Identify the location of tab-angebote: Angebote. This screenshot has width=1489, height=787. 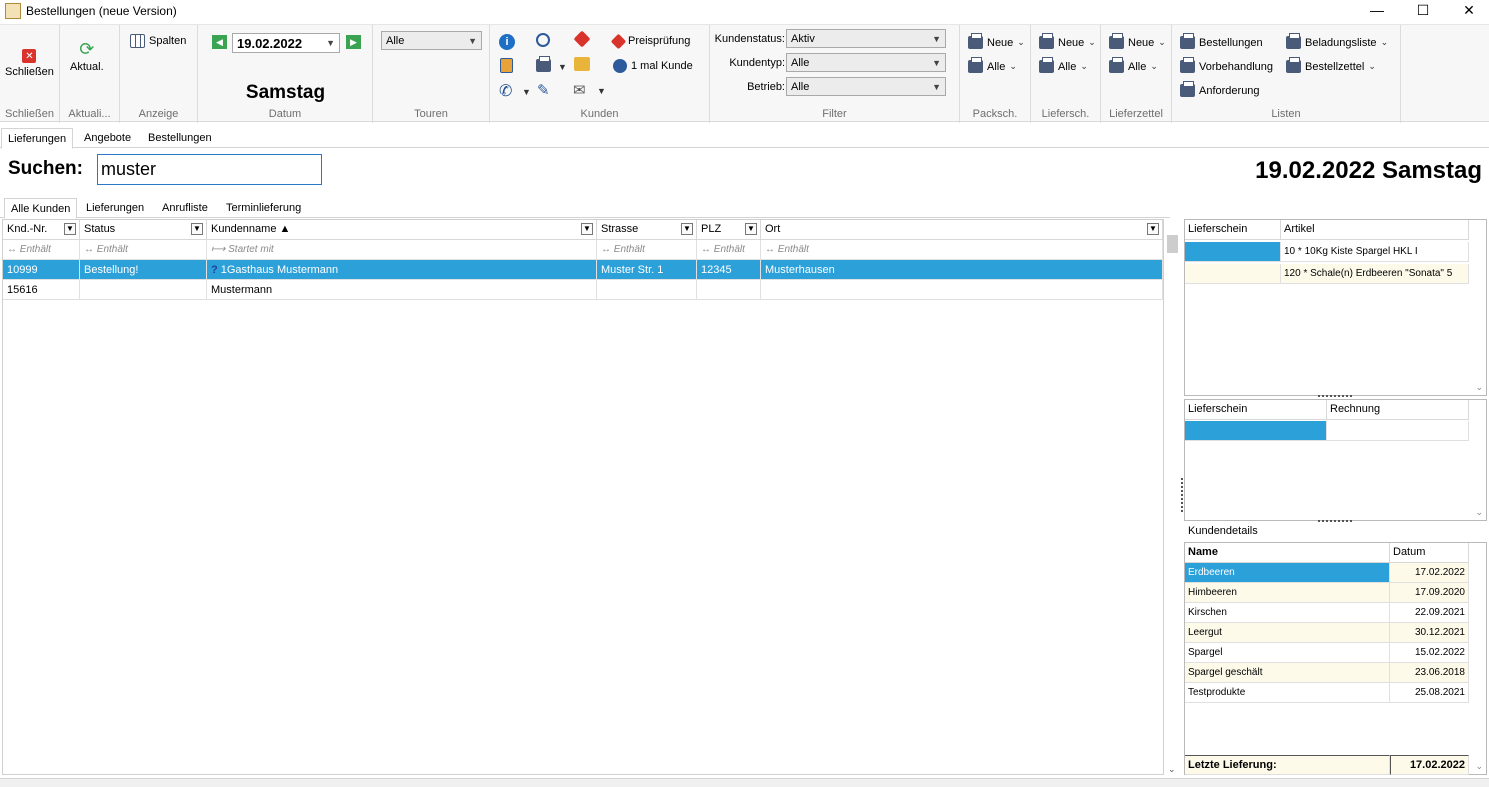
(107, 138).